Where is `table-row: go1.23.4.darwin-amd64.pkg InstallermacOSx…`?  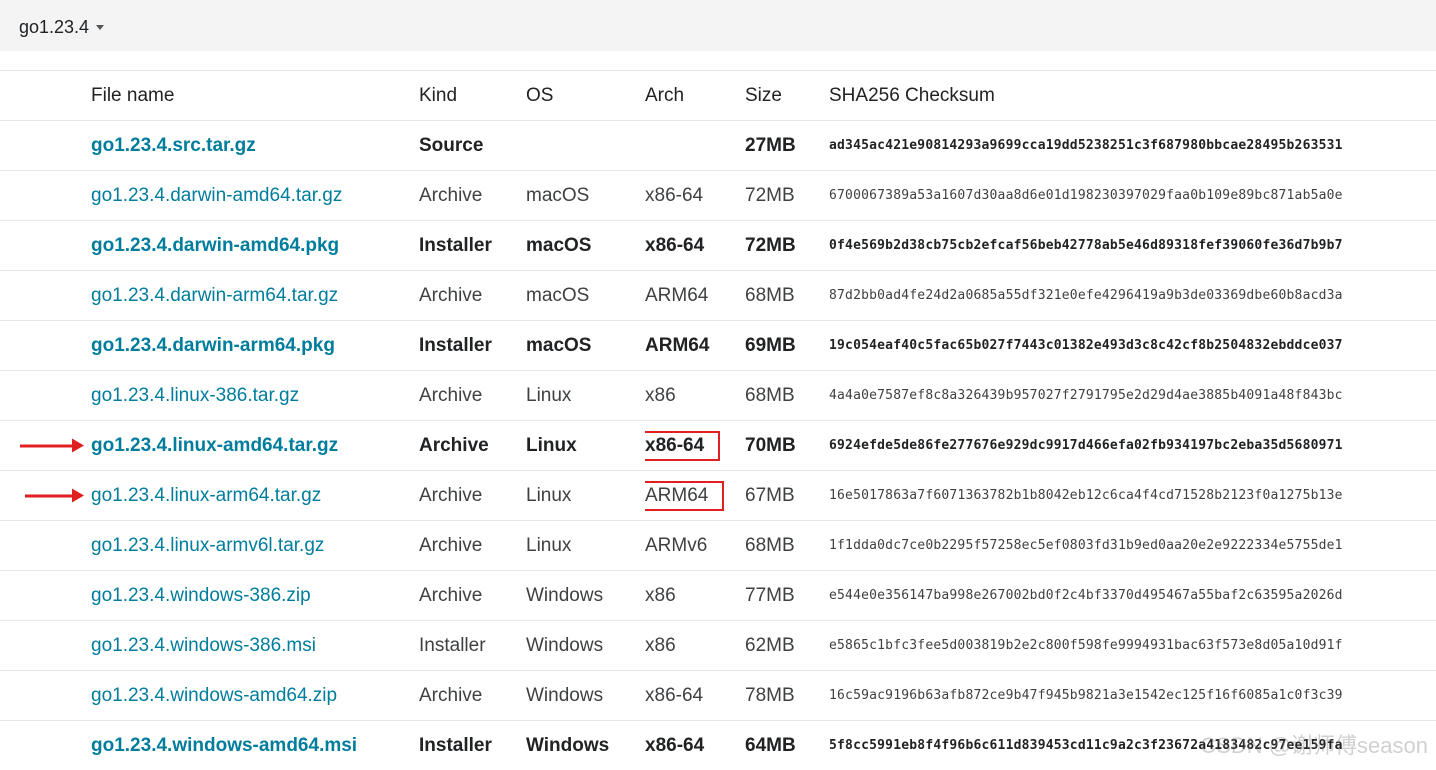
table-row: go1.23.4.darwin-amd64.pkg InstallermacOSx… is located at coordinates (718, 246).